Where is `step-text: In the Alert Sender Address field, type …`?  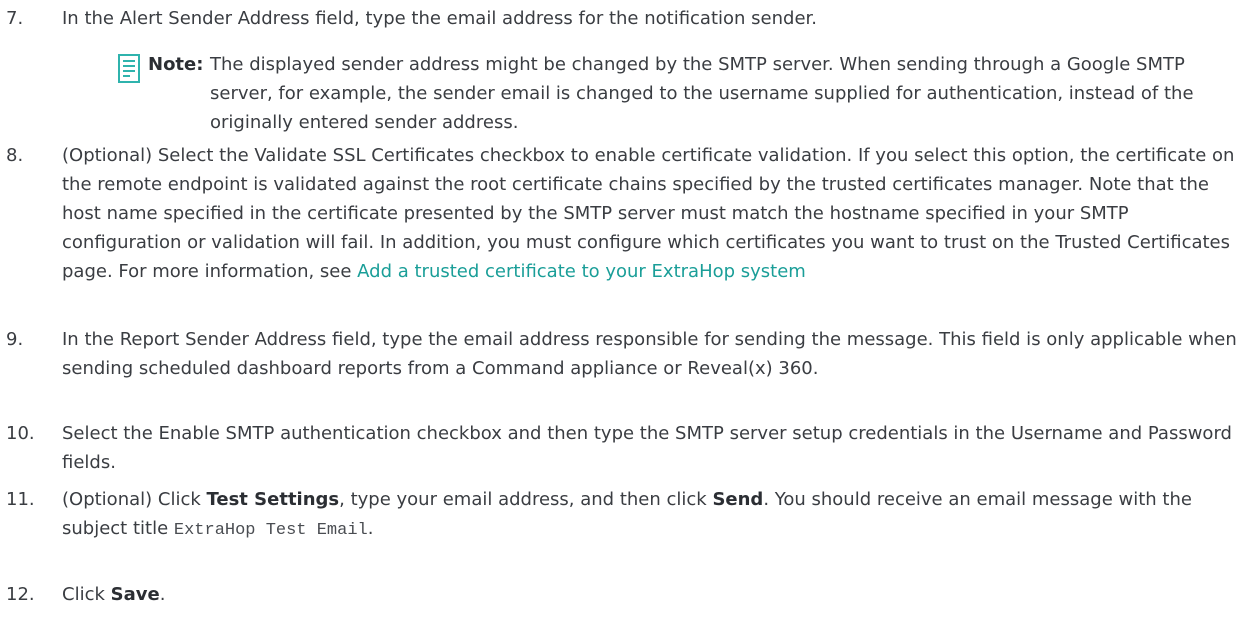
step-text: In the Alert Sender Address field, type … is located at coordinates (439, 18).